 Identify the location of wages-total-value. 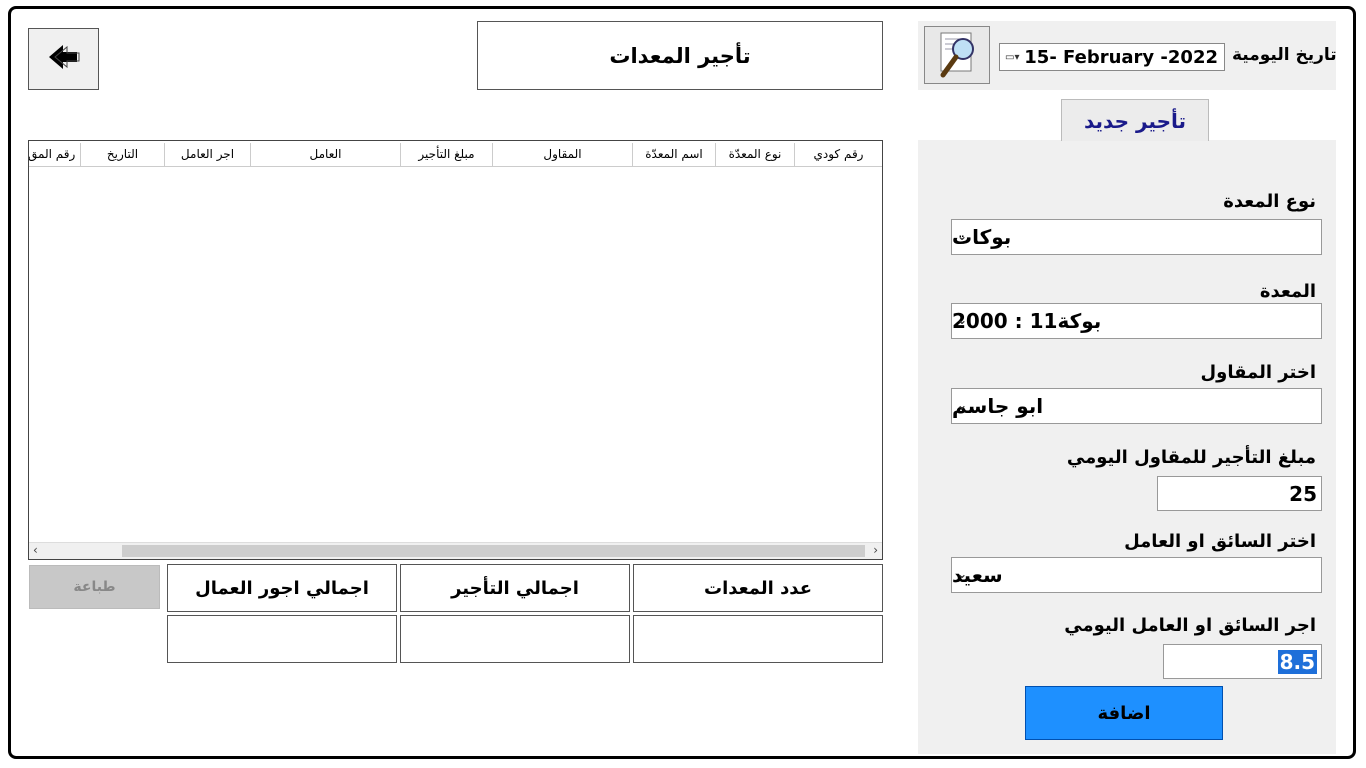
(282, 639).